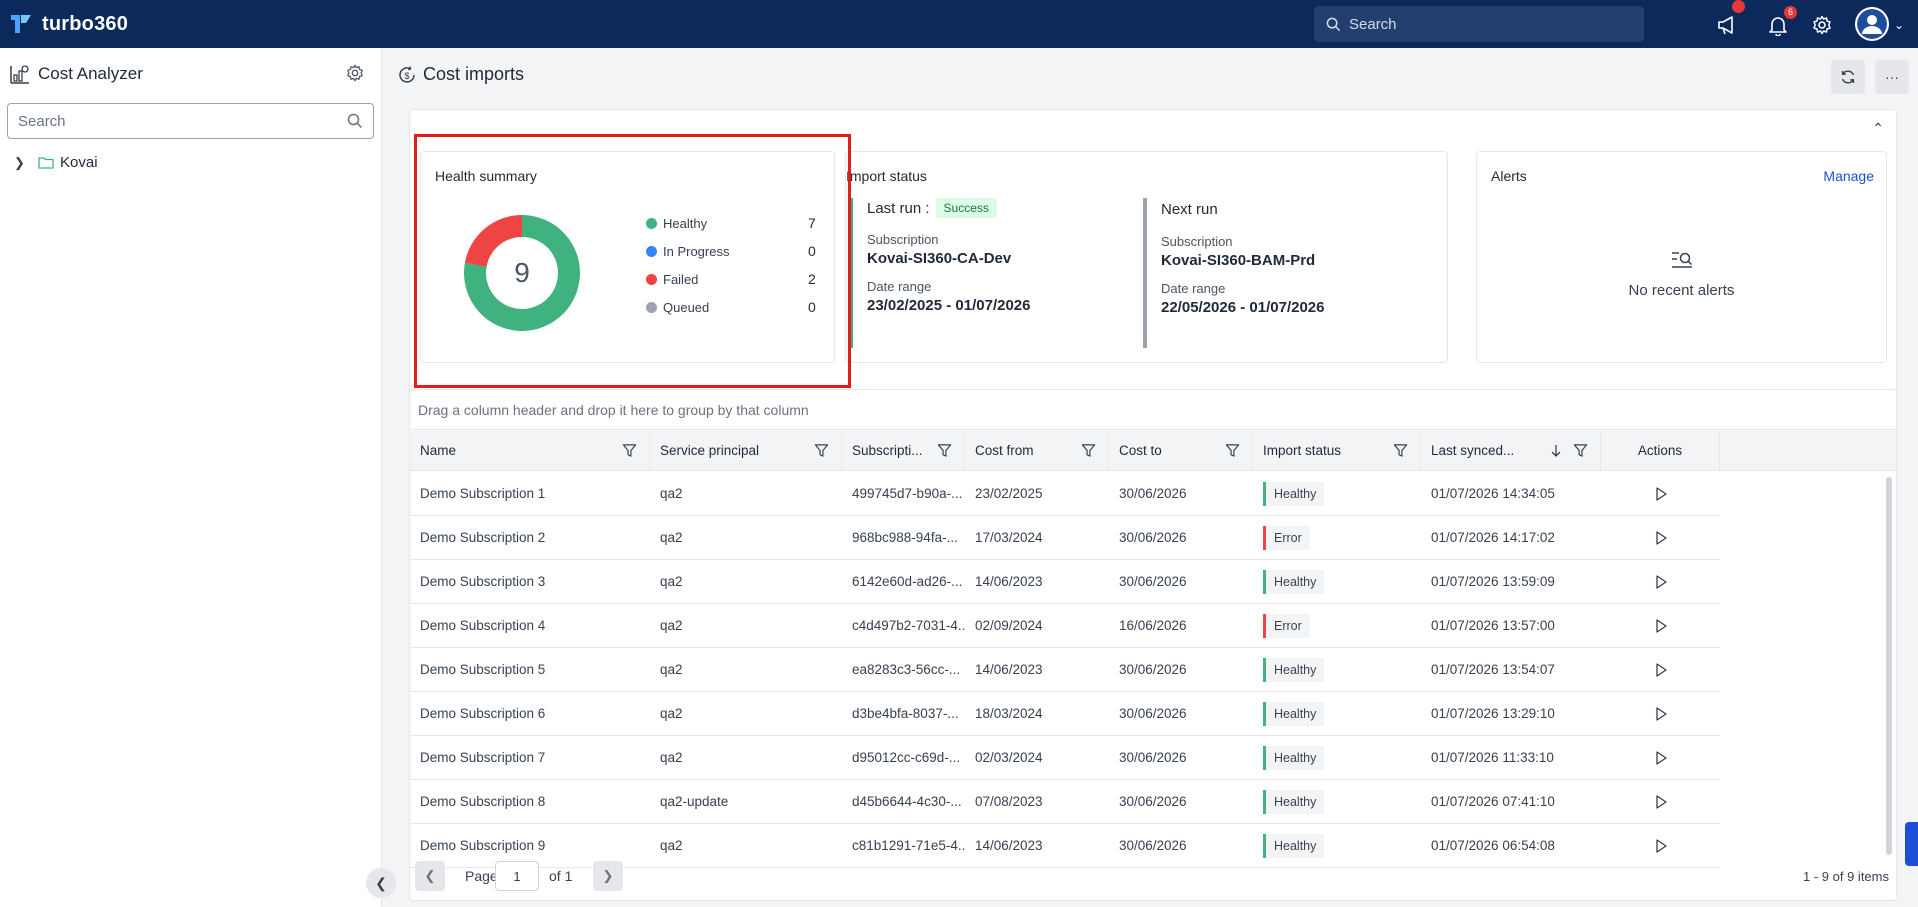 Image resolution: width=1918 pixels, height=907 pixels. What do you see at coordinates (1878, 128) in the screenshot?
I see `chevron-up-icon: ⌃` at bounding box center [1878, 128].